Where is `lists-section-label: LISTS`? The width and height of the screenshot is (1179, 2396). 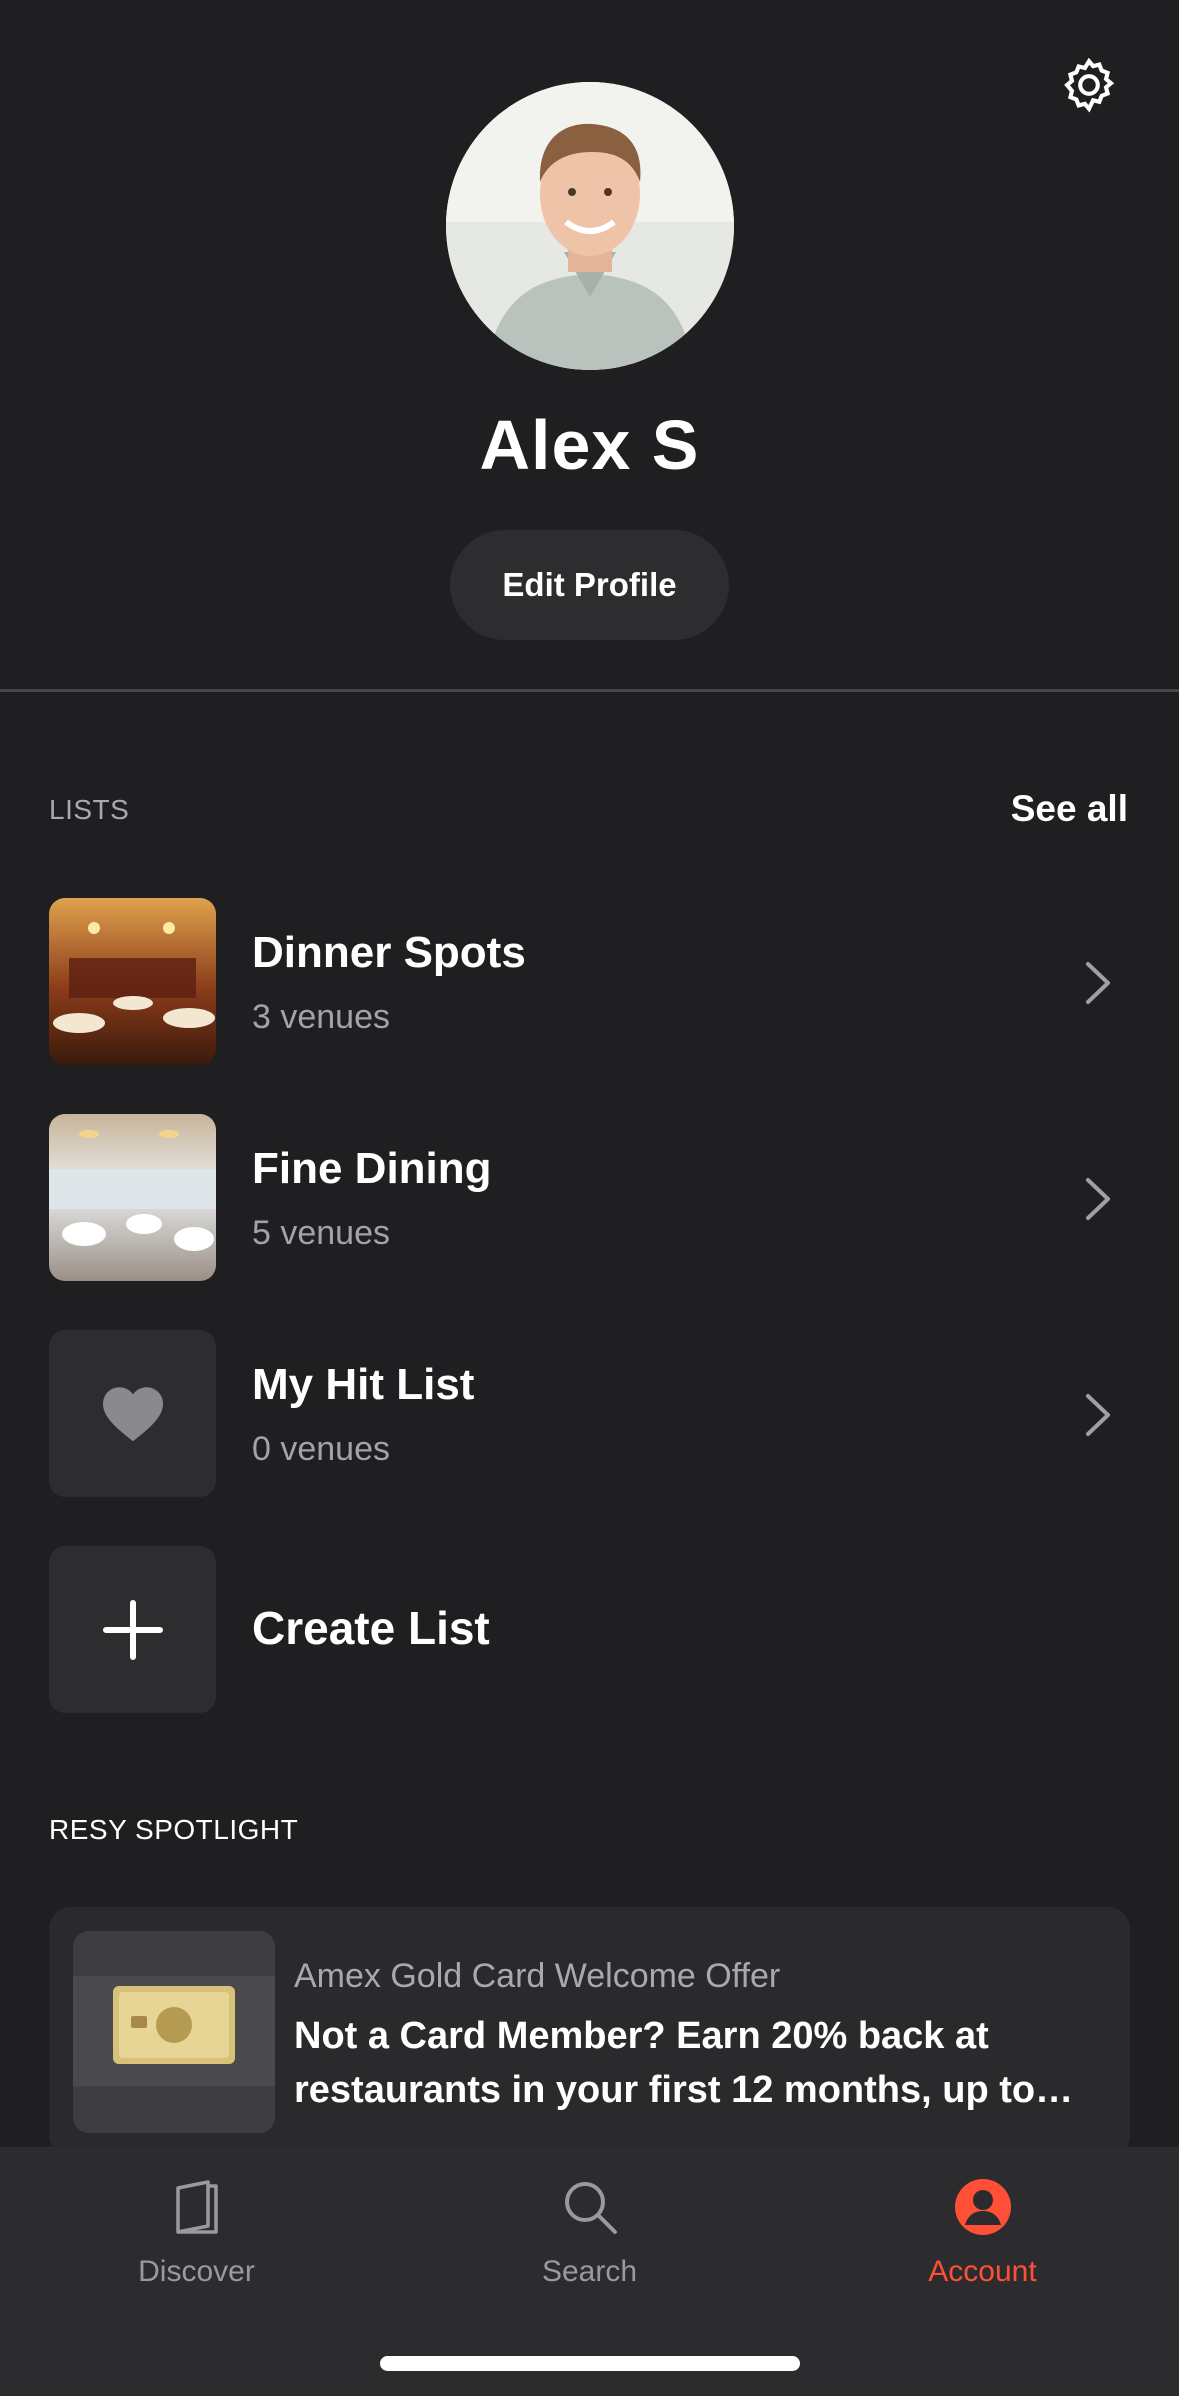
lists-section-label: LISTS is located at coordinates (89, 809).